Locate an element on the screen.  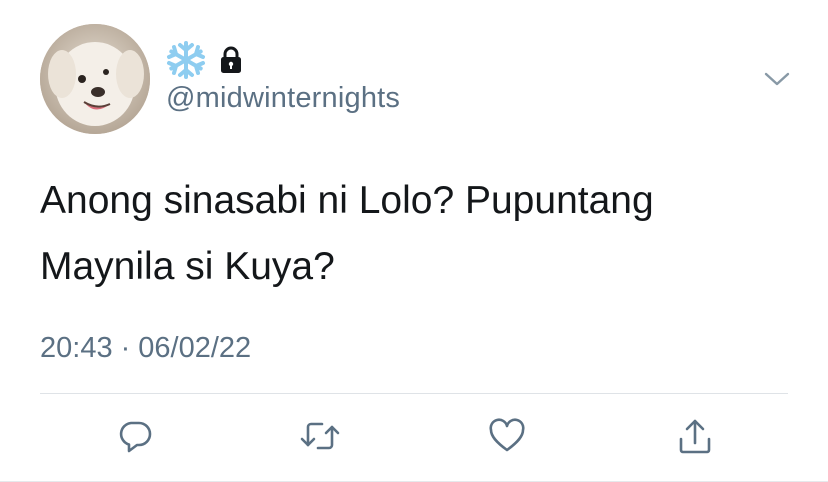
chevron-down-icon is located at coordinates (777, 79).